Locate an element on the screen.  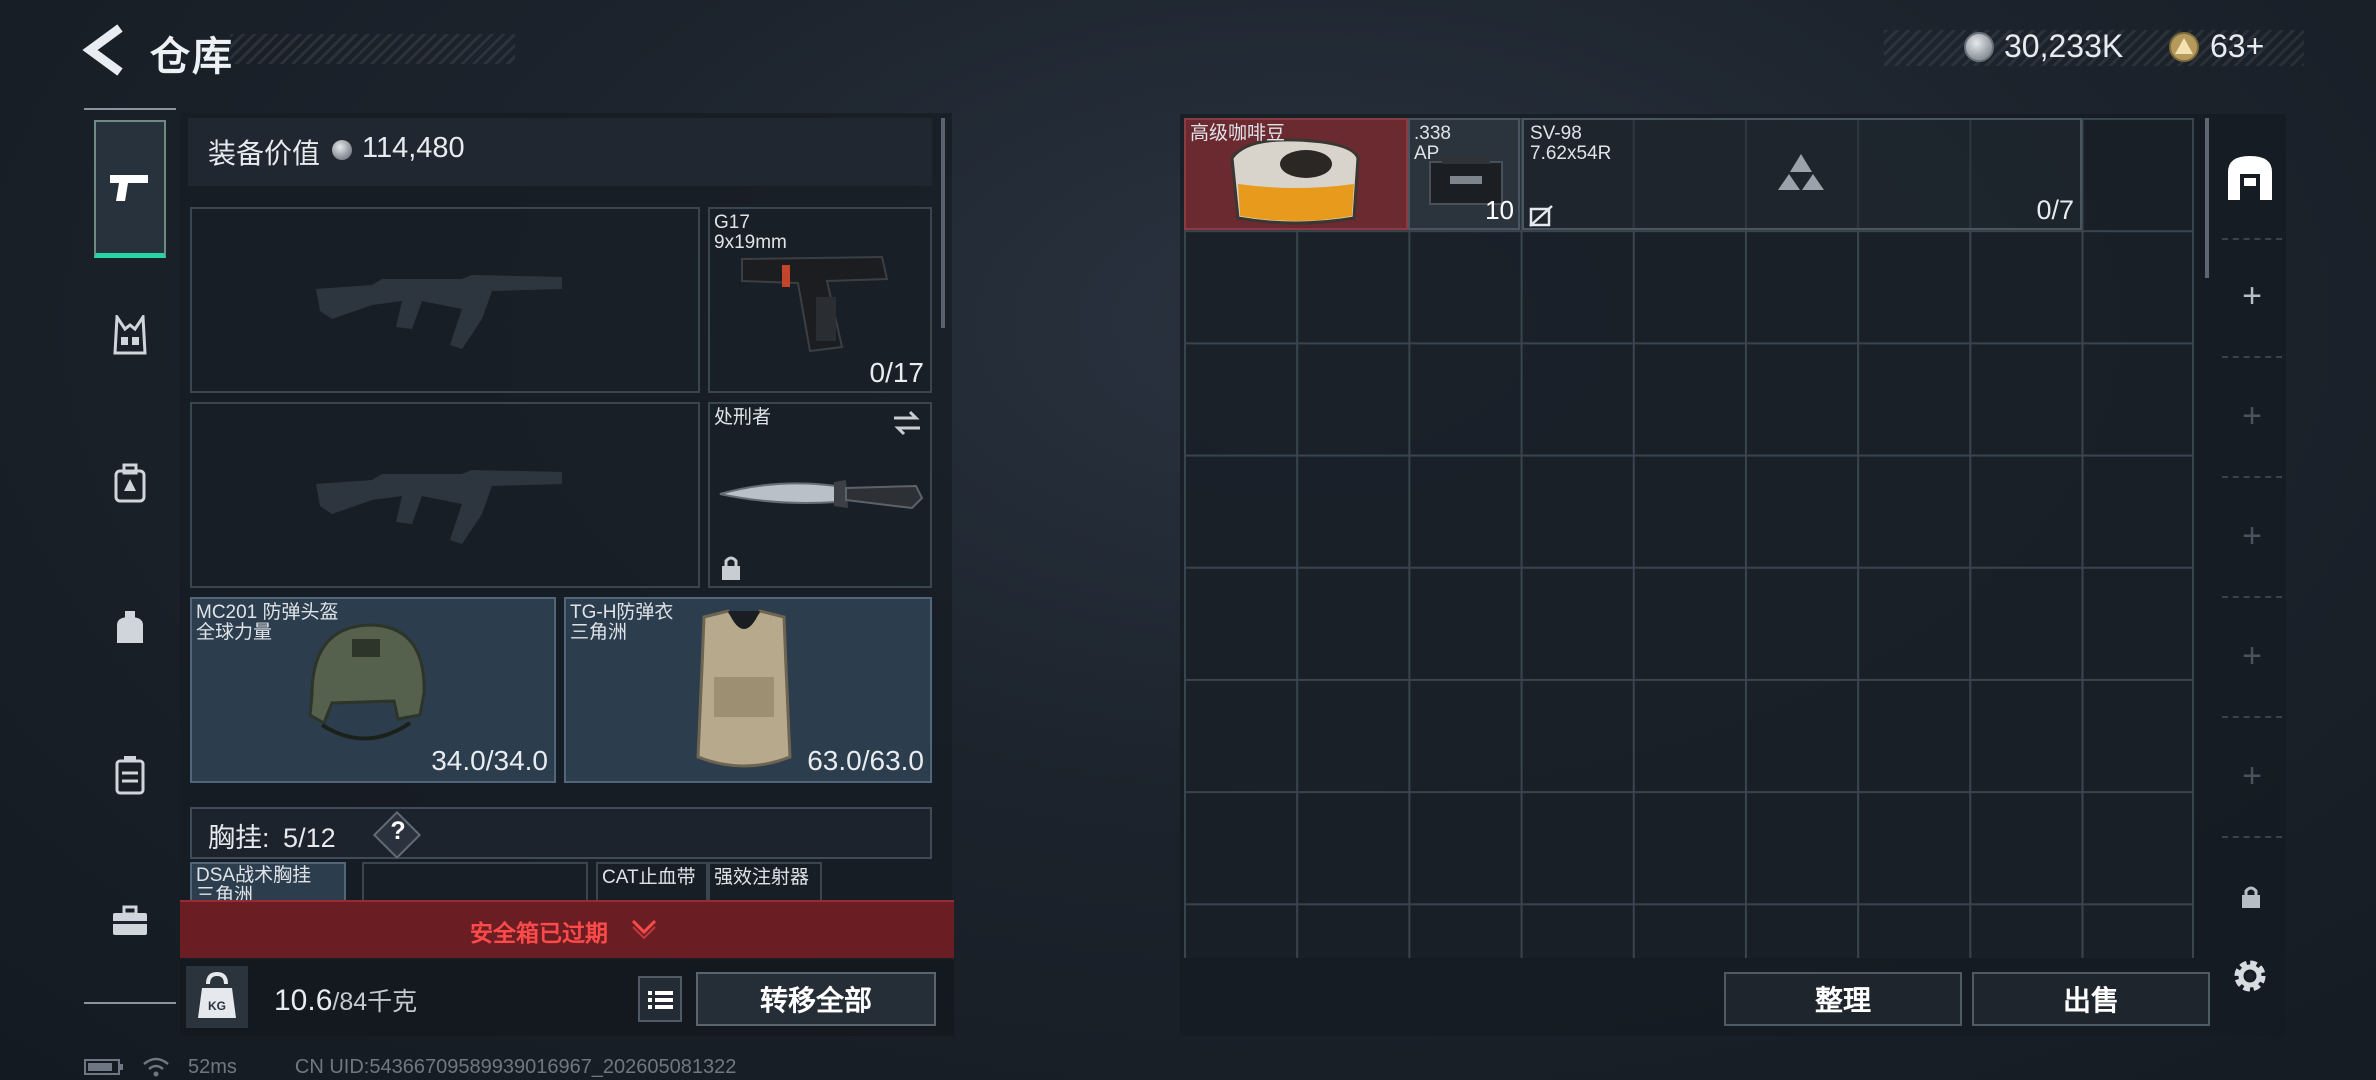
helmet-brand: 全球力量 is located at coordinates (234, 632).